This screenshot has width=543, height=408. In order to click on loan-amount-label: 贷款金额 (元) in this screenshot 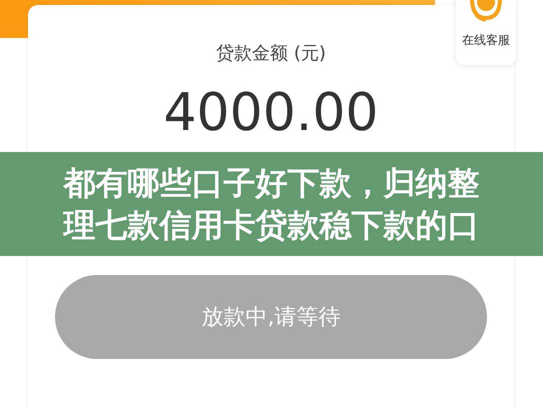, I will do `click(271, 53)`.